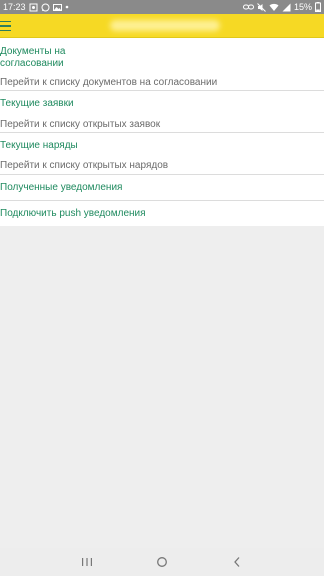 This screenshot has height=576, width=324. Describe the element at coordinates (61, 187) in the screenshot. I see `list-item-title: Полученные уведомления` at that location.